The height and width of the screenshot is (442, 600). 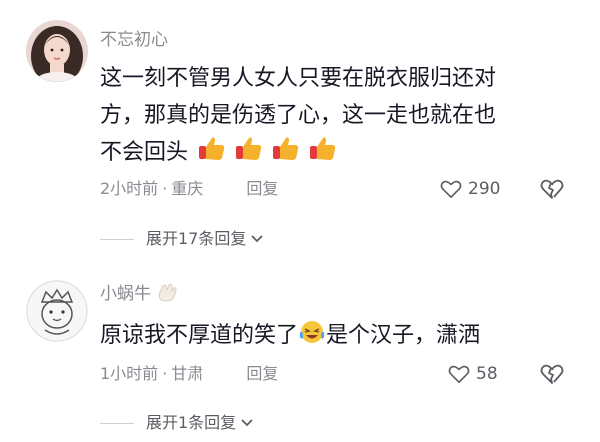 What do you see at coordinates (487, 374) in the screenshot?
I see `like-count: 58` at bounding box center [487, 374].